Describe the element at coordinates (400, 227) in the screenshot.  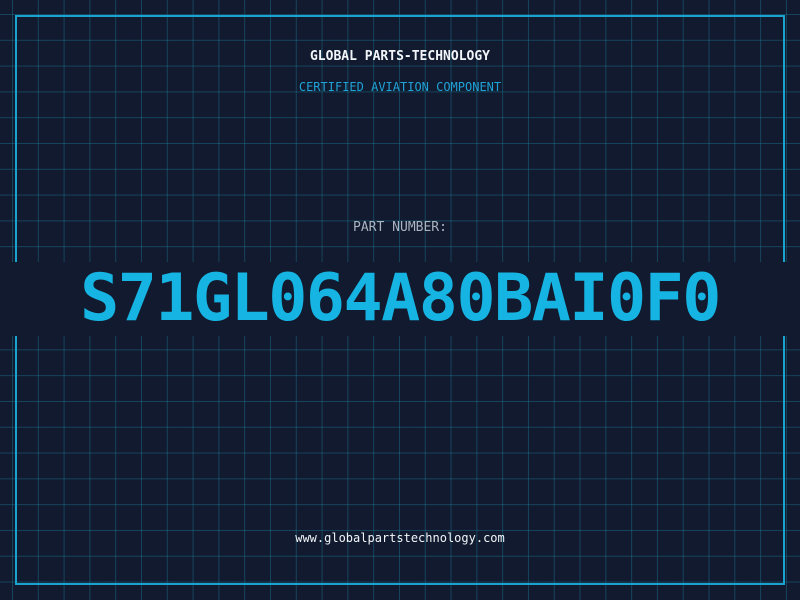
I see `part-number-label: PART NUMBER:` at that location.